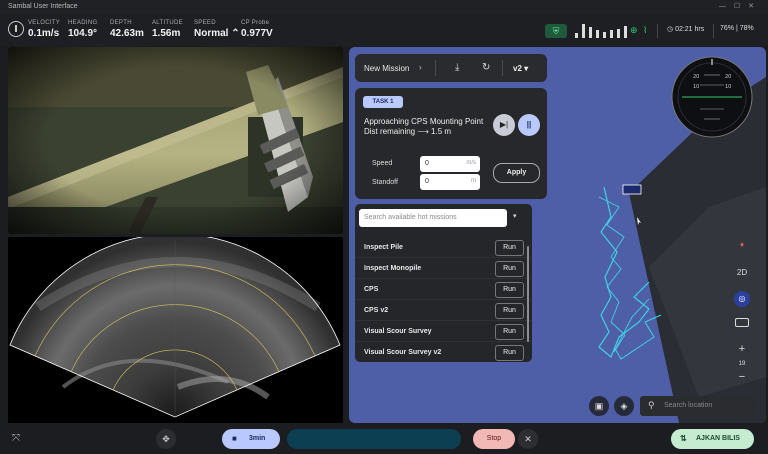 The image size is (768, 454). I want to click on battery-status: 76% | 78%, so click(737, 28).